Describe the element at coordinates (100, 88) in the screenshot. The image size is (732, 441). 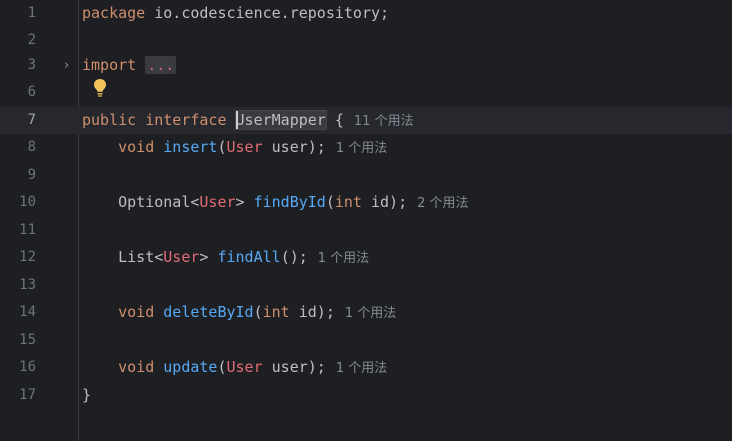
I see `lightbulb-icon` at that location.